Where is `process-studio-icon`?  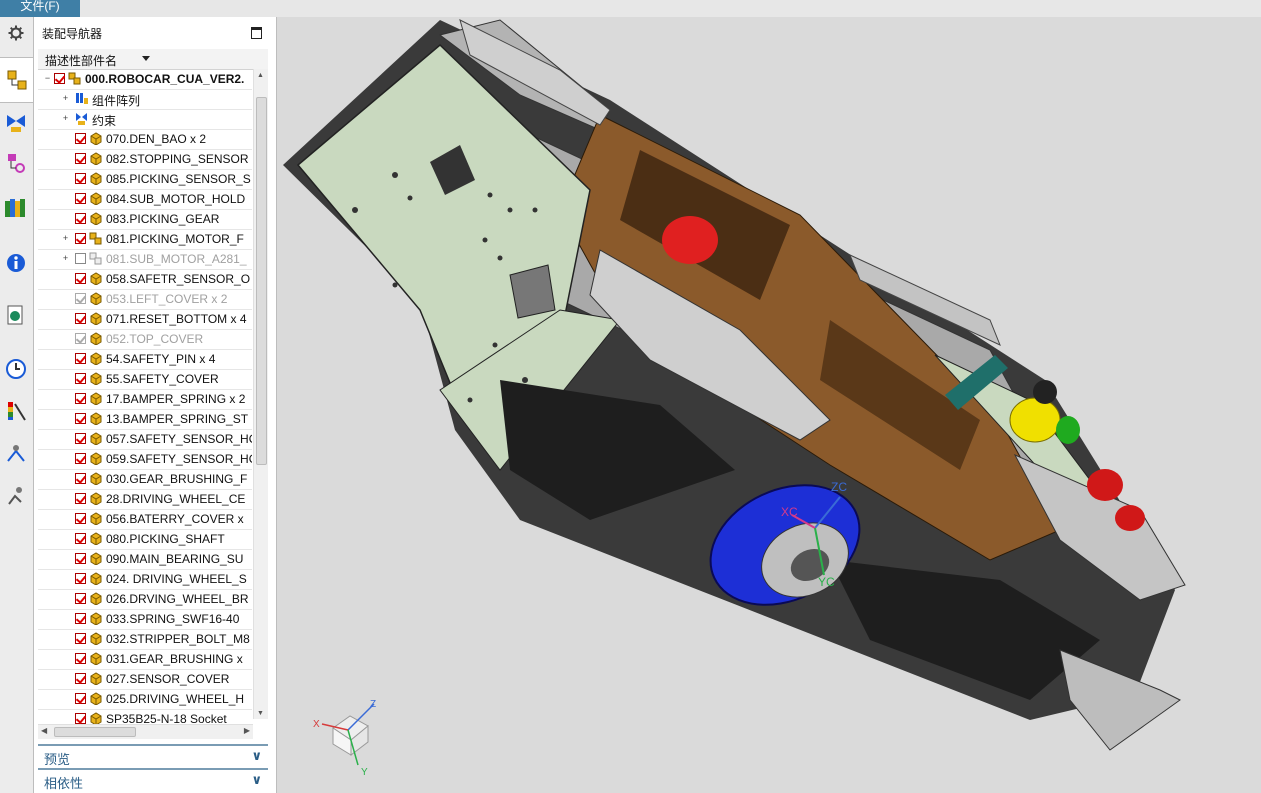
process-studio-icon is located at coordinates (16, 453).